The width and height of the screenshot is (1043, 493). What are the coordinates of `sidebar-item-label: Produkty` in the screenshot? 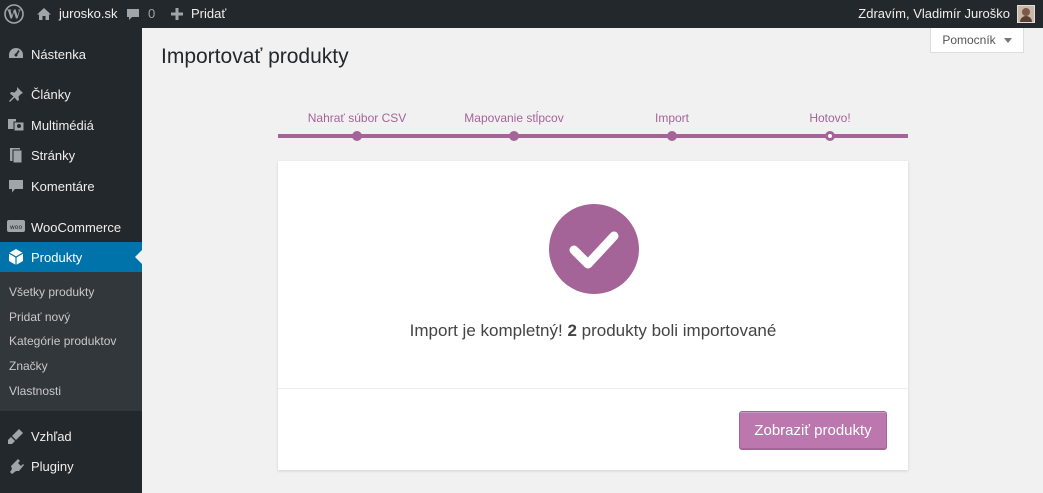 It's located at (57, 257).